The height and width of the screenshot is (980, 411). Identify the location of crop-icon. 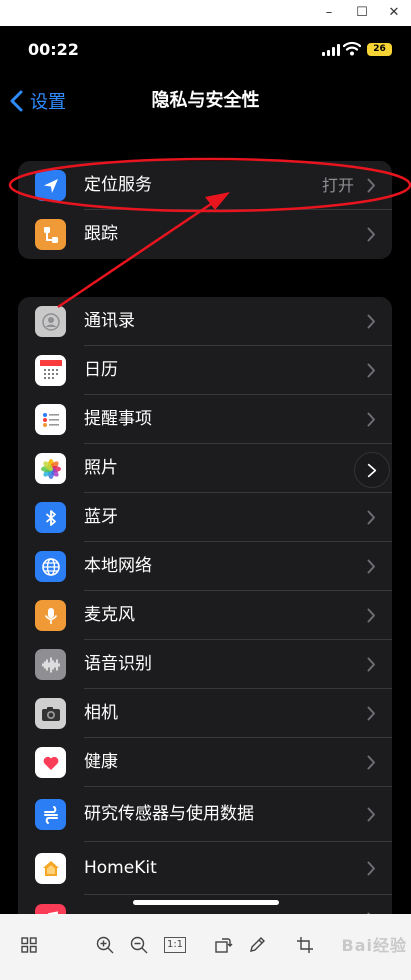
(305, 945).